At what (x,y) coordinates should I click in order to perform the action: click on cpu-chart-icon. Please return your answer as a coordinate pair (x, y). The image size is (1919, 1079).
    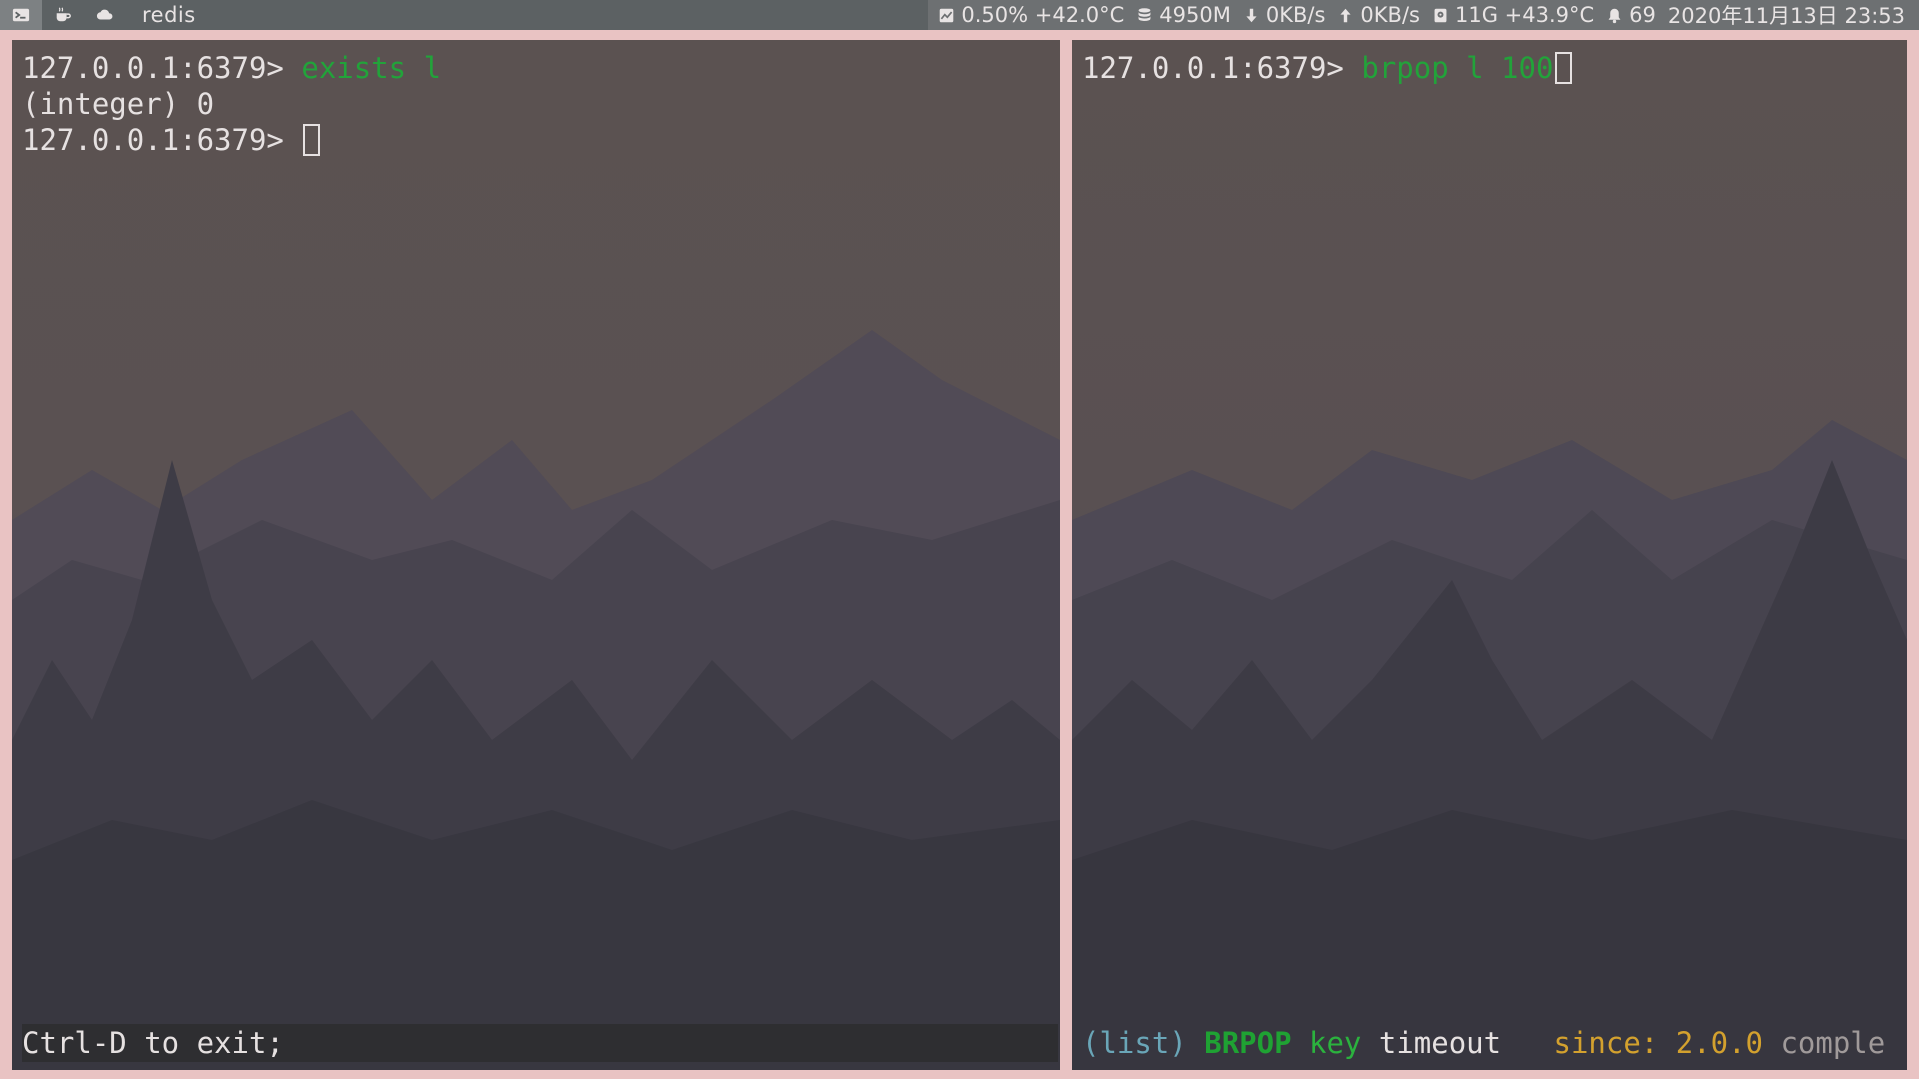
    Looking at the image, I should click on (947, 15).